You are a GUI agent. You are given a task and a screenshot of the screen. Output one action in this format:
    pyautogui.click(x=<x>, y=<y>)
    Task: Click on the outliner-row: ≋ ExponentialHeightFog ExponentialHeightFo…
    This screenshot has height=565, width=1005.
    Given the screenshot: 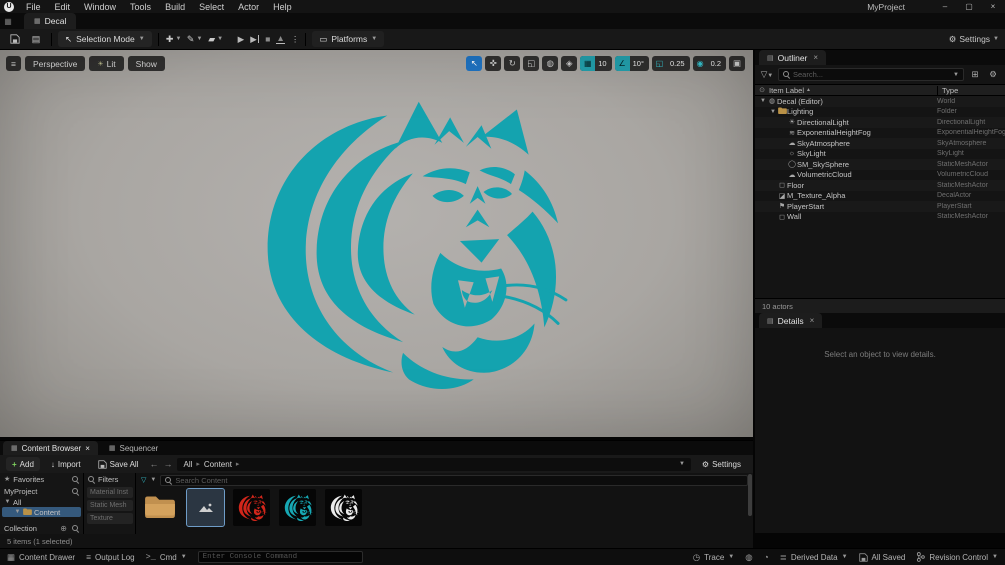 What is the action you would take?
    pyautogui.click(x=880, y=133)
    